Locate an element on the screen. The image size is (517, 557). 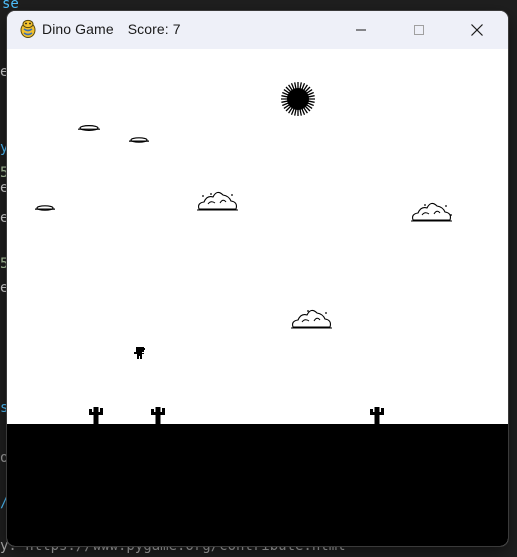
close-icon is located at coordinates (477, 30).